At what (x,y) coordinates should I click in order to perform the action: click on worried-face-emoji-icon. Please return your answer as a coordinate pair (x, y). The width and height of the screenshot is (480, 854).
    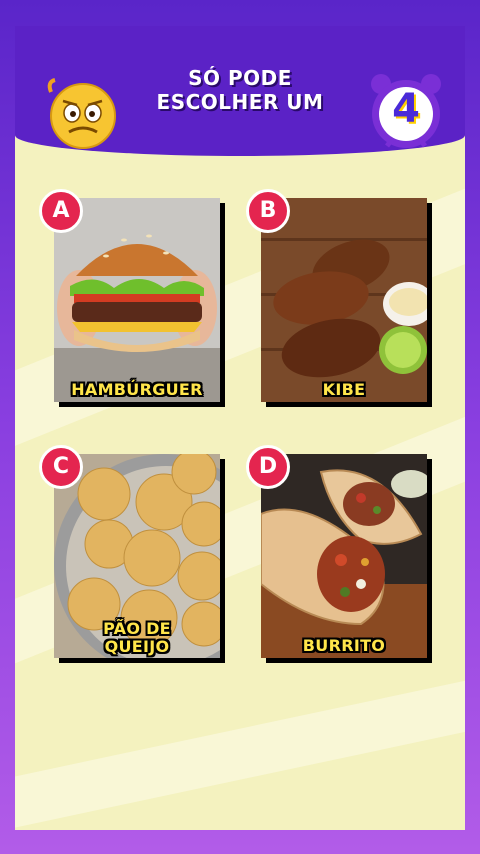
    Looking at the image, I should click on (81, 113).